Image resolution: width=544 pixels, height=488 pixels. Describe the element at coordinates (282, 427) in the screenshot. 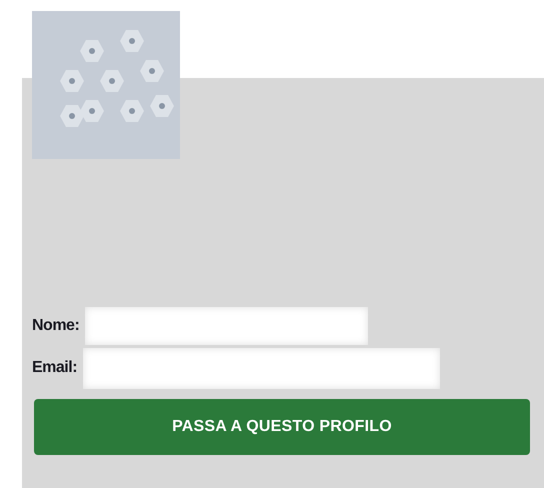

I see `switch-profile-button: PASSA A QUESTO PROFILO` at that location.